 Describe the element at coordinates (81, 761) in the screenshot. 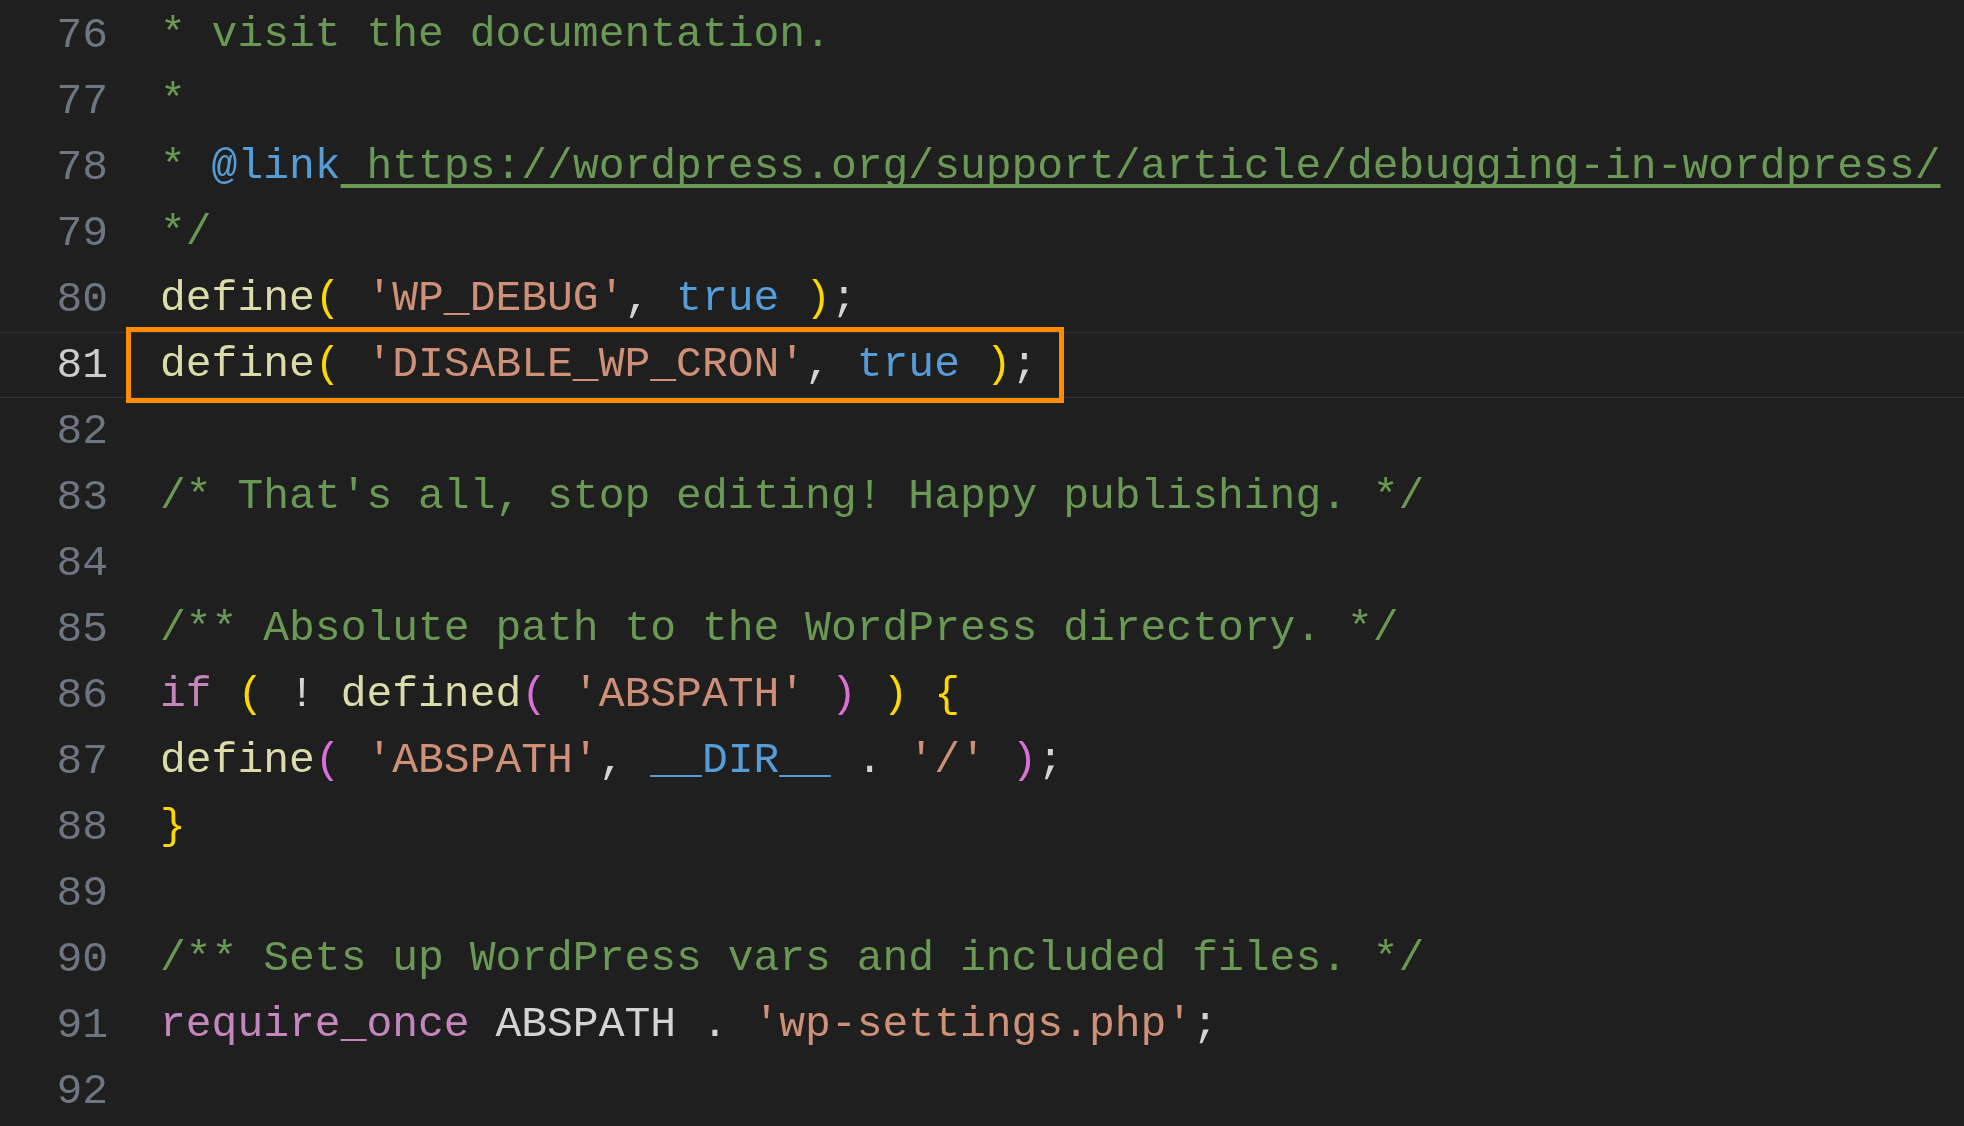

I see `line-number: 87` at that location.